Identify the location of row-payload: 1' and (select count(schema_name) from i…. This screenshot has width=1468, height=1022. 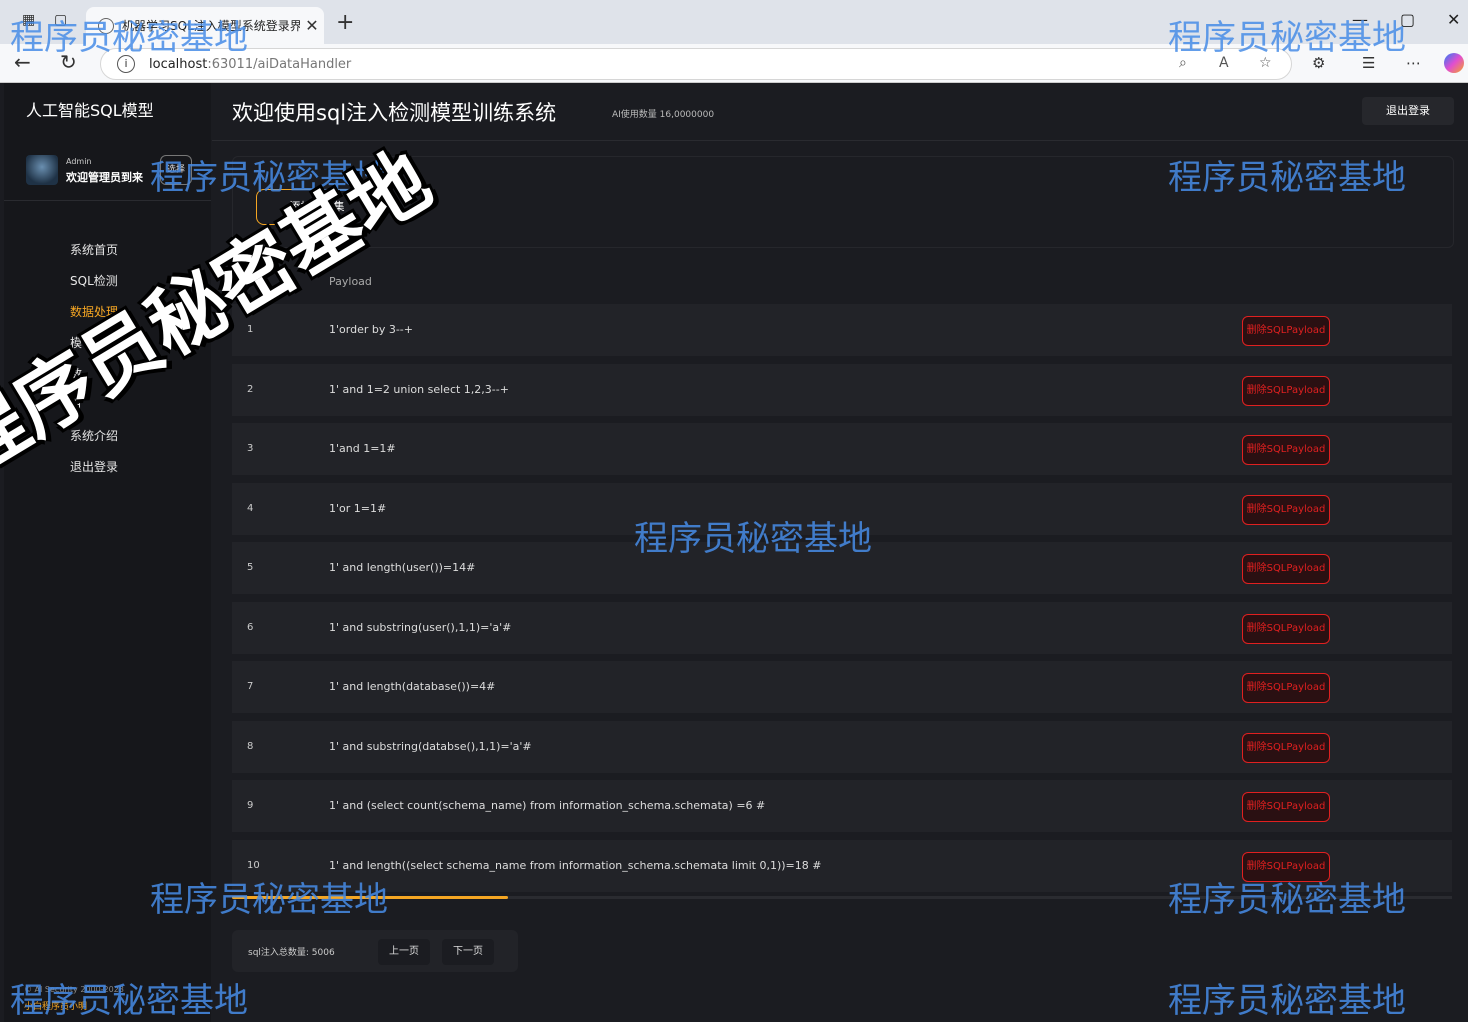
(547, 805).